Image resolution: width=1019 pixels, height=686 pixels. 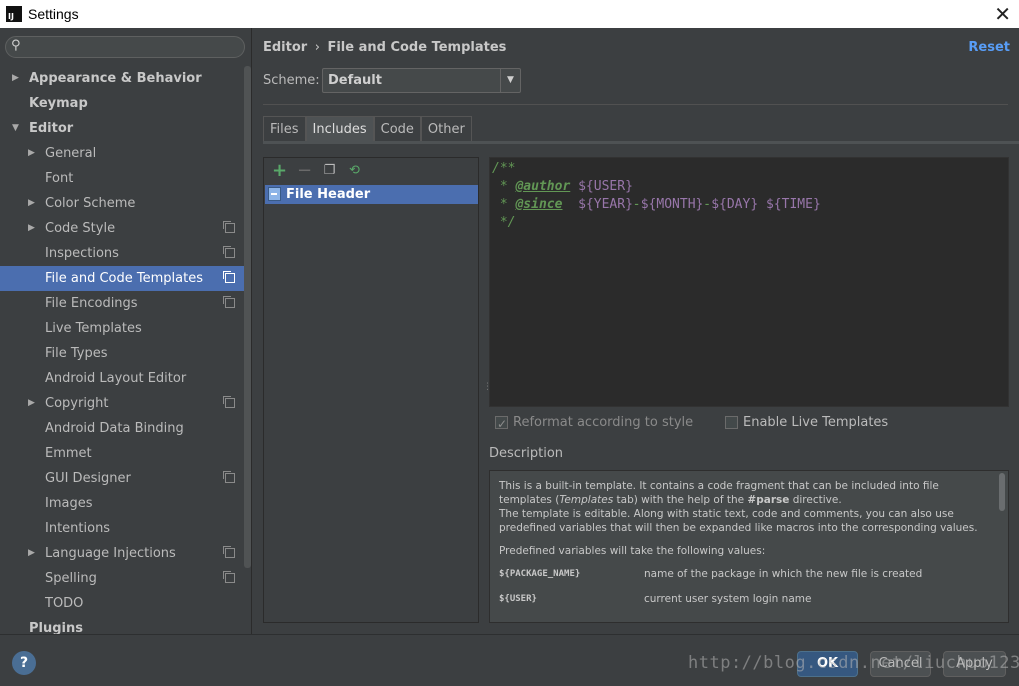 What do you see at coordinates (339, 129) in the screenshot?
I see `tab-includes: Includes` at bounding box center [339, 129].